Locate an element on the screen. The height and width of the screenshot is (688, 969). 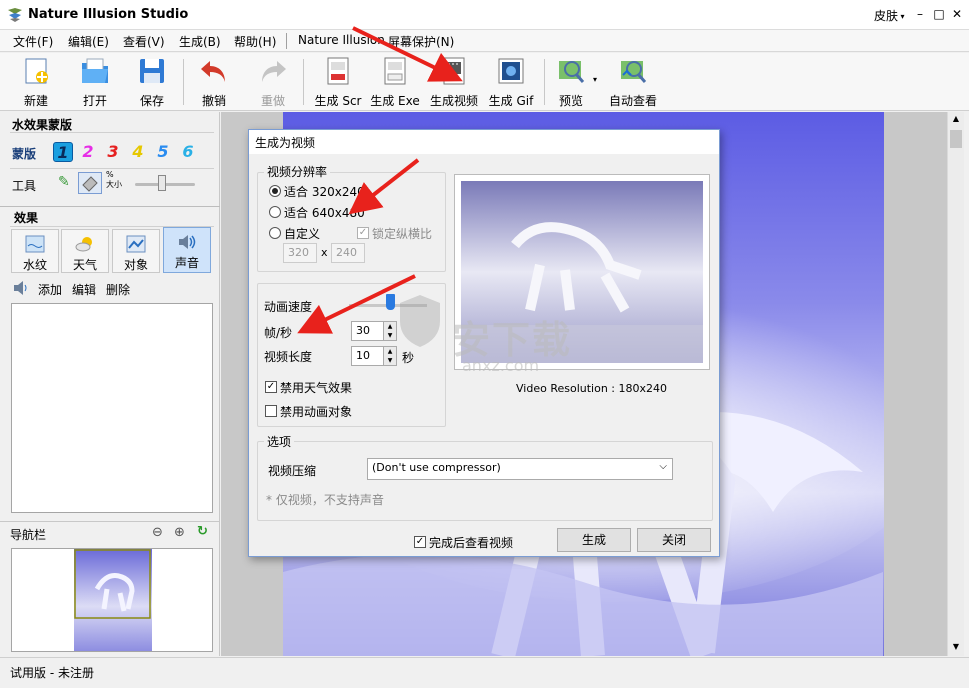
auto-view-button: 自动查看 is located at coordinates (633, 82).